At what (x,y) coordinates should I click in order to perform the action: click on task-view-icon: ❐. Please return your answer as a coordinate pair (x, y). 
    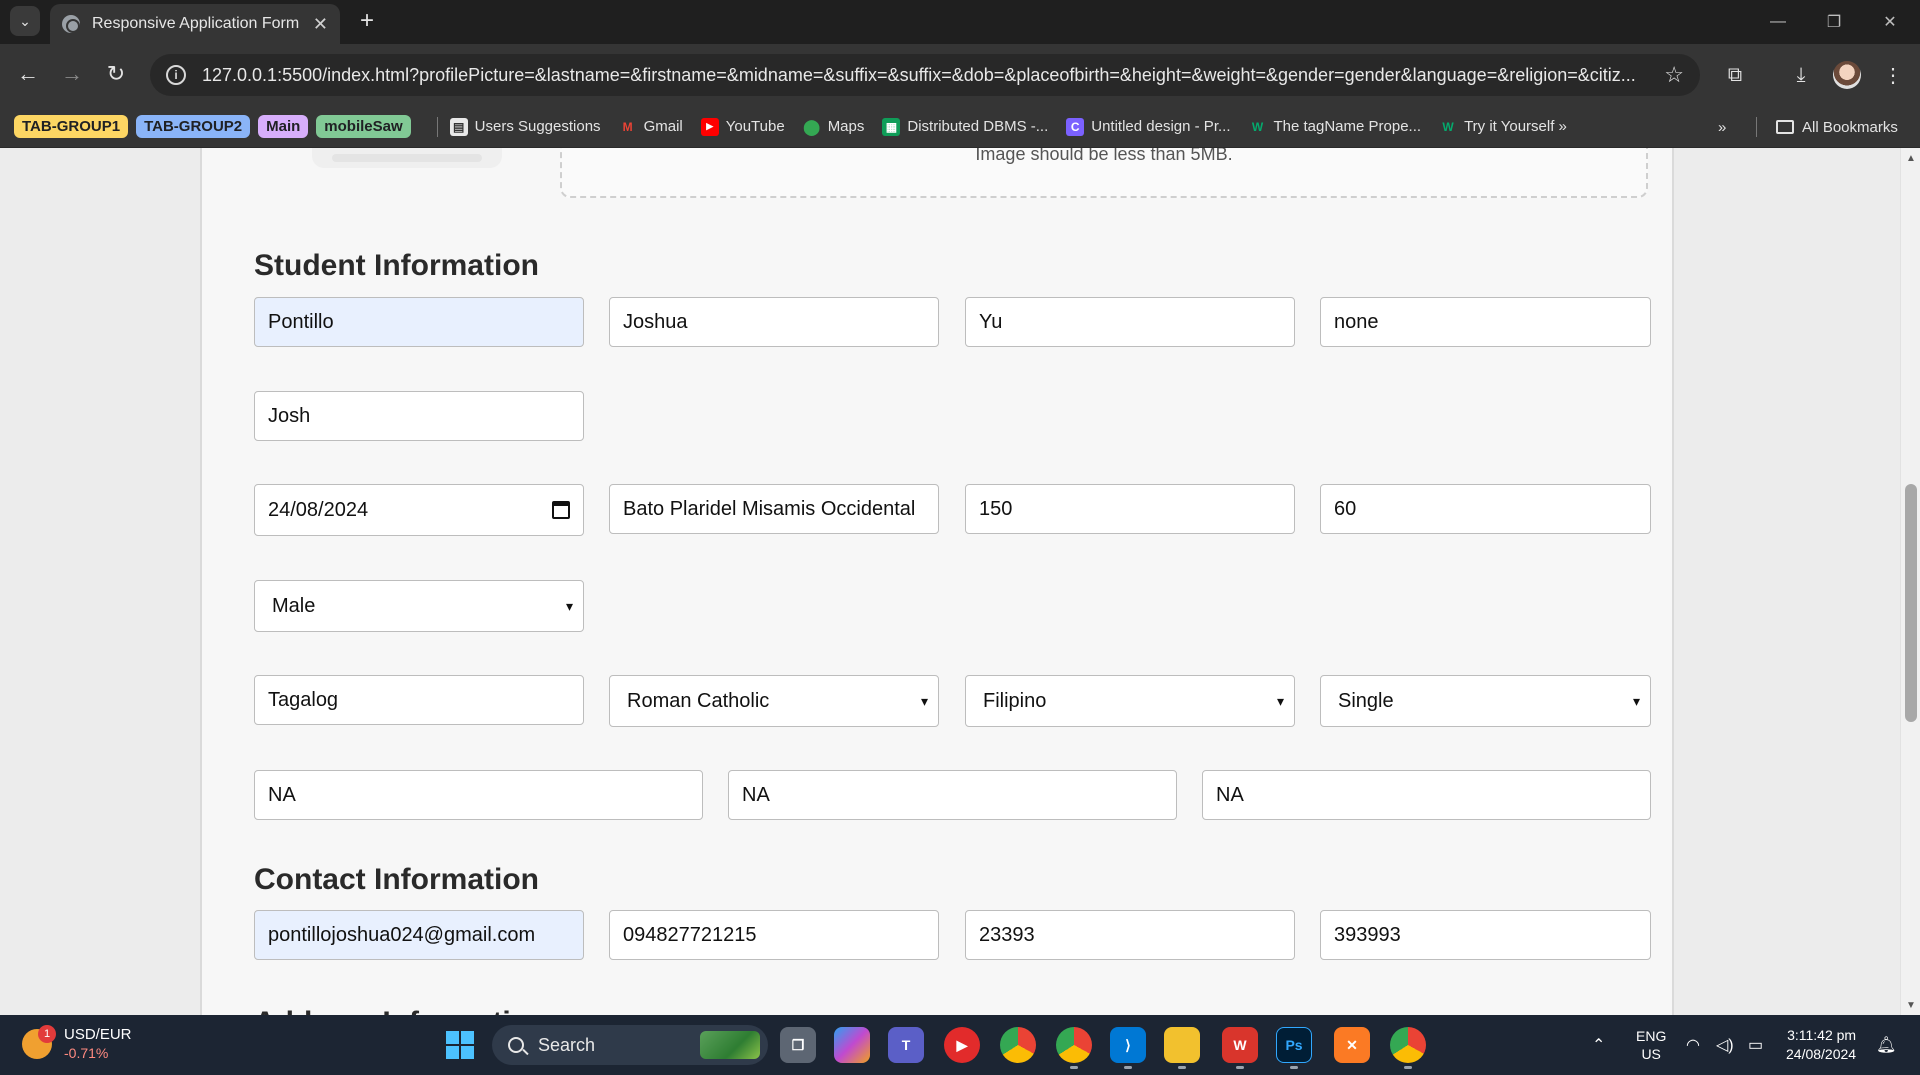
    Looking at the image, I should click on (798, 1045).